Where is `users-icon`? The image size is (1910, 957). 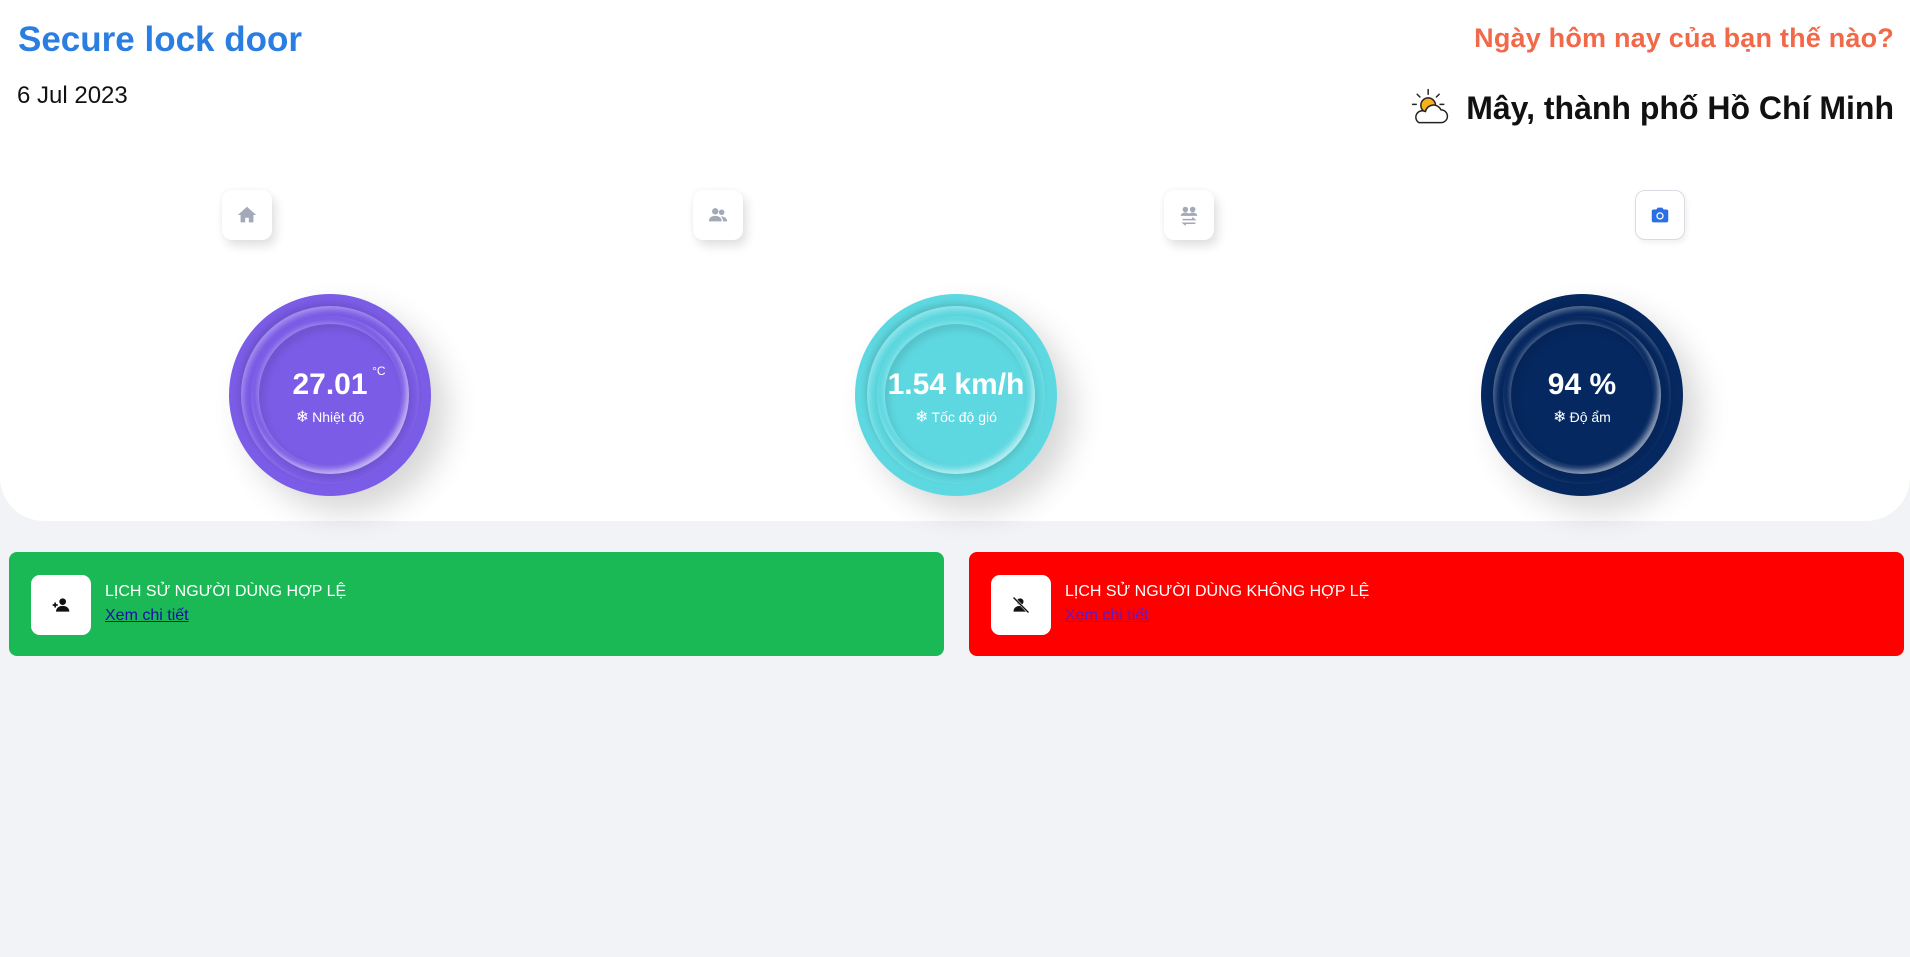
users-icon is located at coordinates (718, 215).